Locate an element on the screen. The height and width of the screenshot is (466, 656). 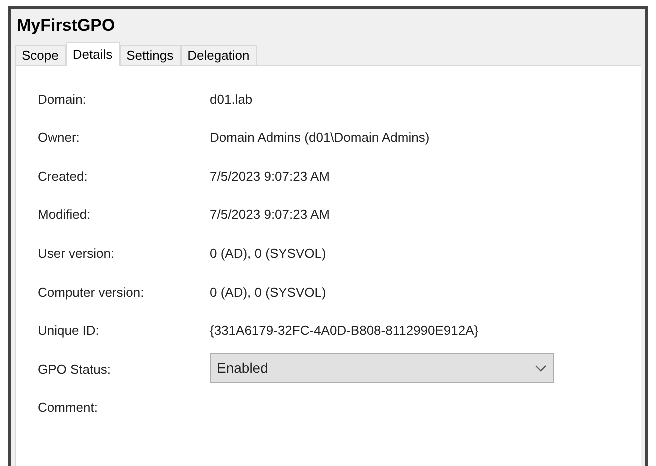
tab: Settings is located at coordinates (150, 55).